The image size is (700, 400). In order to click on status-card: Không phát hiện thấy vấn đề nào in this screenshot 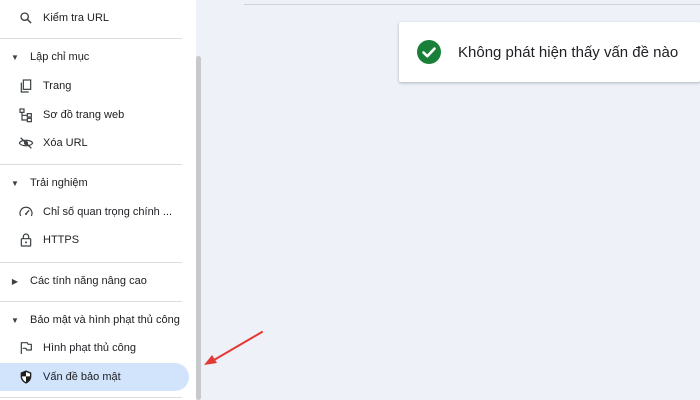, I will do `click(549, 52)`.